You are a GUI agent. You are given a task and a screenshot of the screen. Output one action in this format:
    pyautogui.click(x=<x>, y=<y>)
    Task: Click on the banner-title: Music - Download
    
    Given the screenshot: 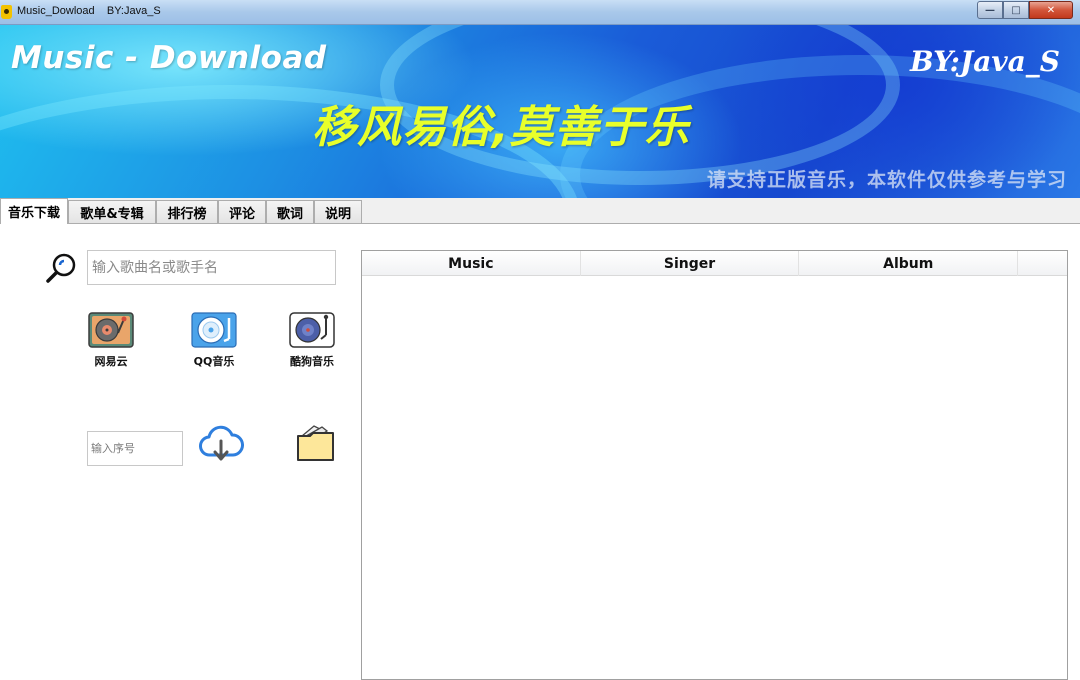 What is the action you would take?
    pyautogui.click(x=169, y=58)
    